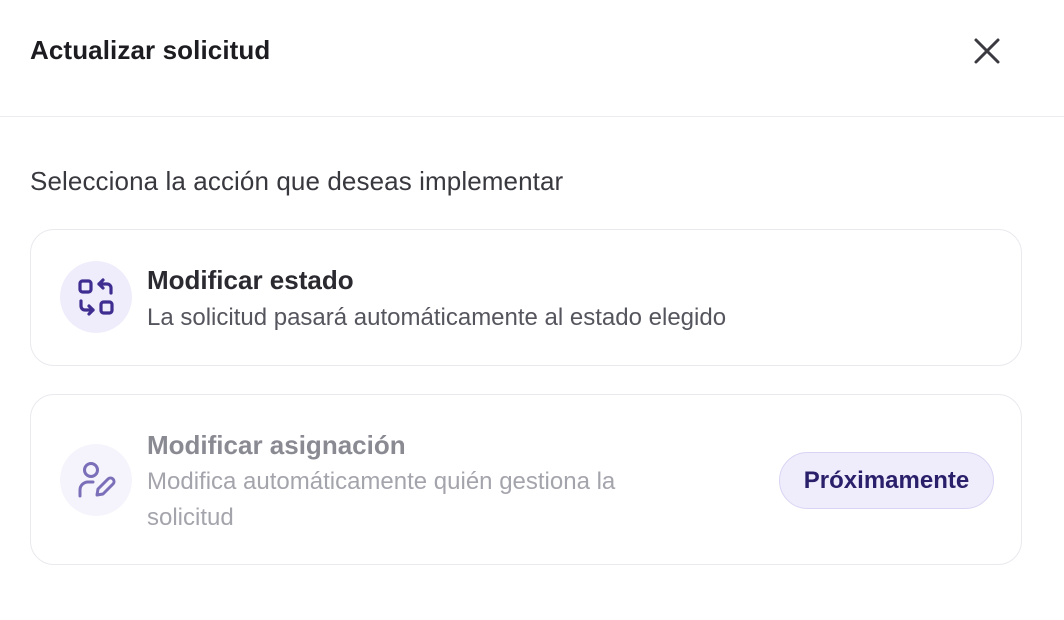 The width and height of the screenshot is (1064, 620). Describe the element at coordinates (150, 50) in the screenshot. I see `dialog-title: Actualizar solicitud` at that location.